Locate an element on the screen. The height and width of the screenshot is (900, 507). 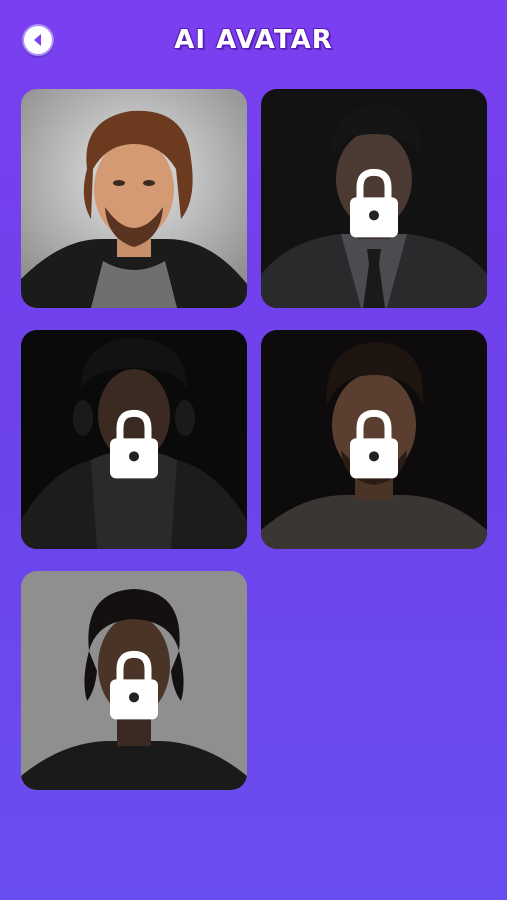
page-title: AI AVATAR is located at coordinates (253, 40).